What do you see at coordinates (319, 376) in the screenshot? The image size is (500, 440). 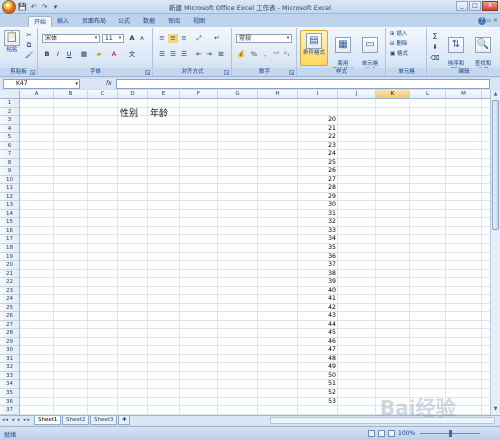 I see `cell-value: 50` at bounding box center [319, 376].